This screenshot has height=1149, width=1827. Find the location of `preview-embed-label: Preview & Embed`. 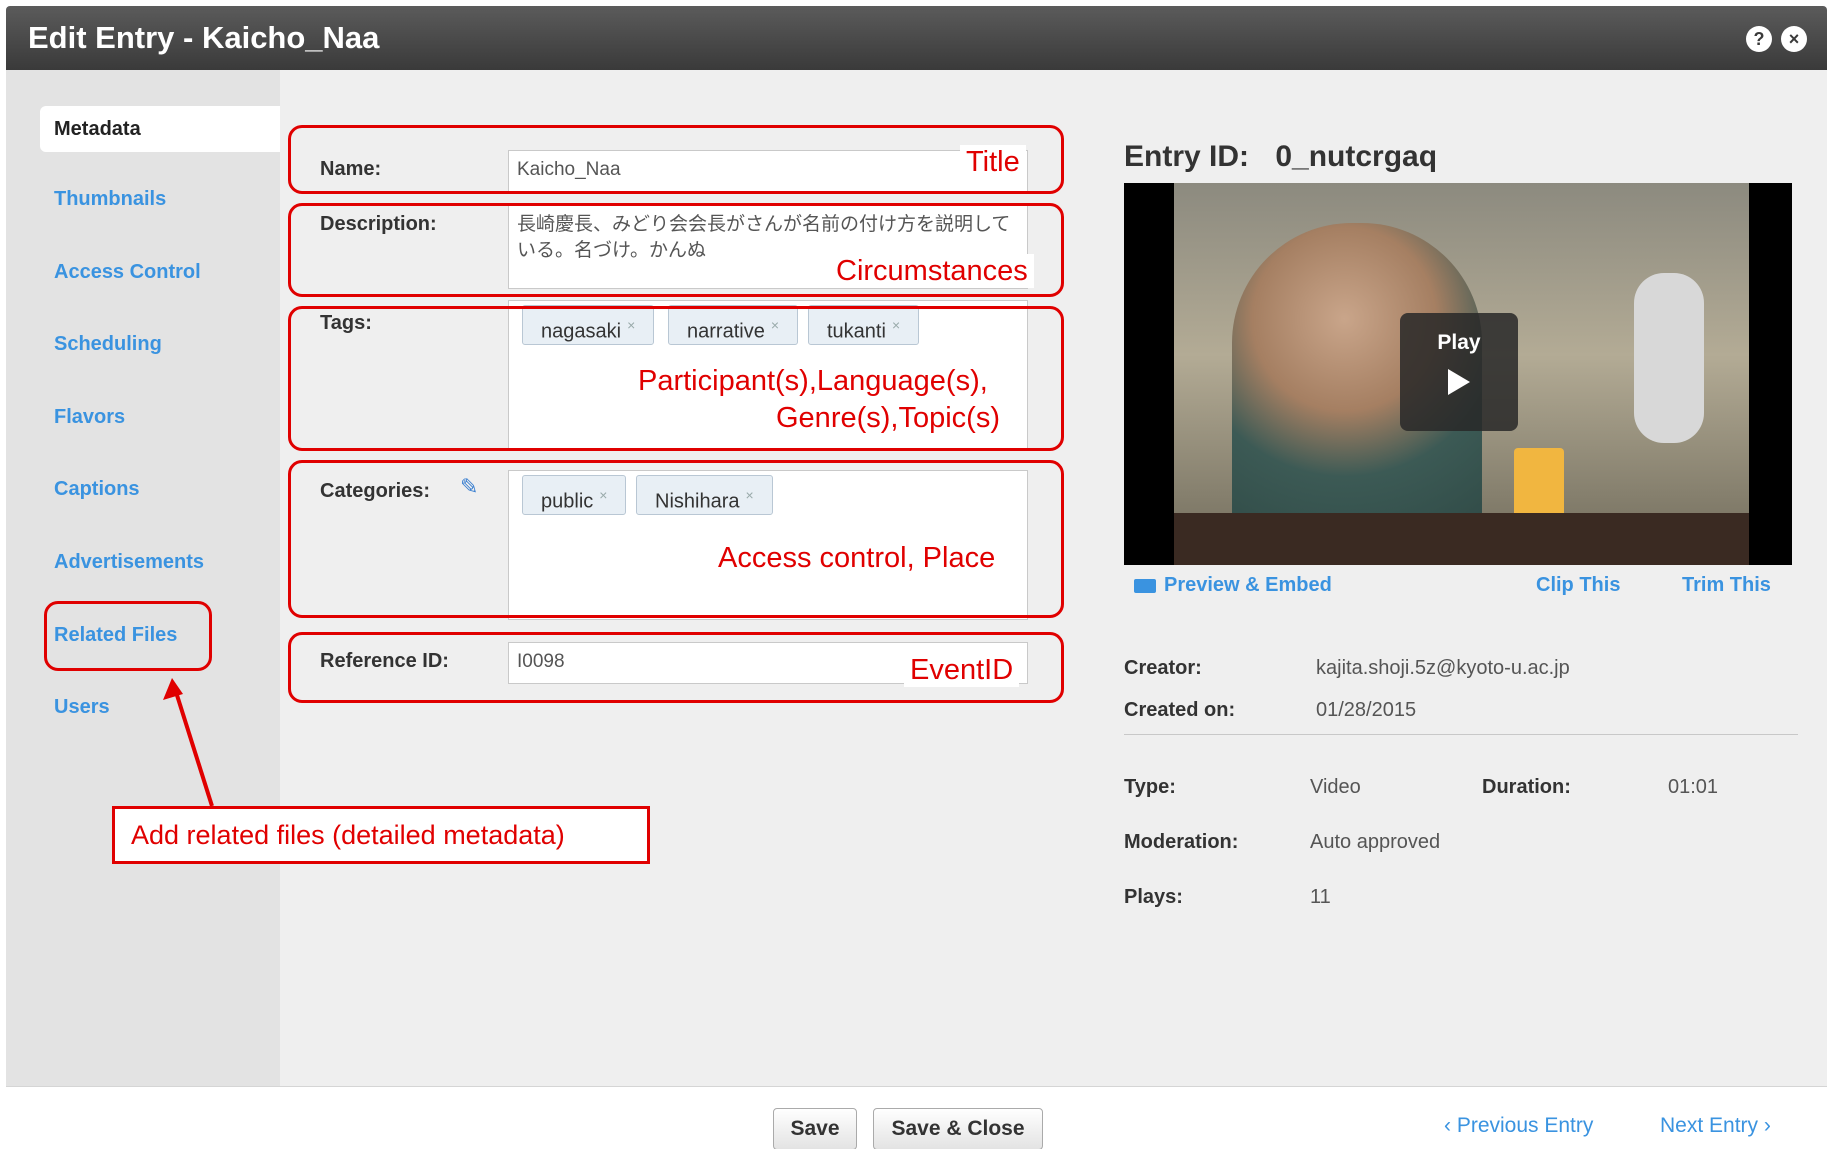

preview-embed-label: Preview & Embed is located at coordinates (1248, 585).